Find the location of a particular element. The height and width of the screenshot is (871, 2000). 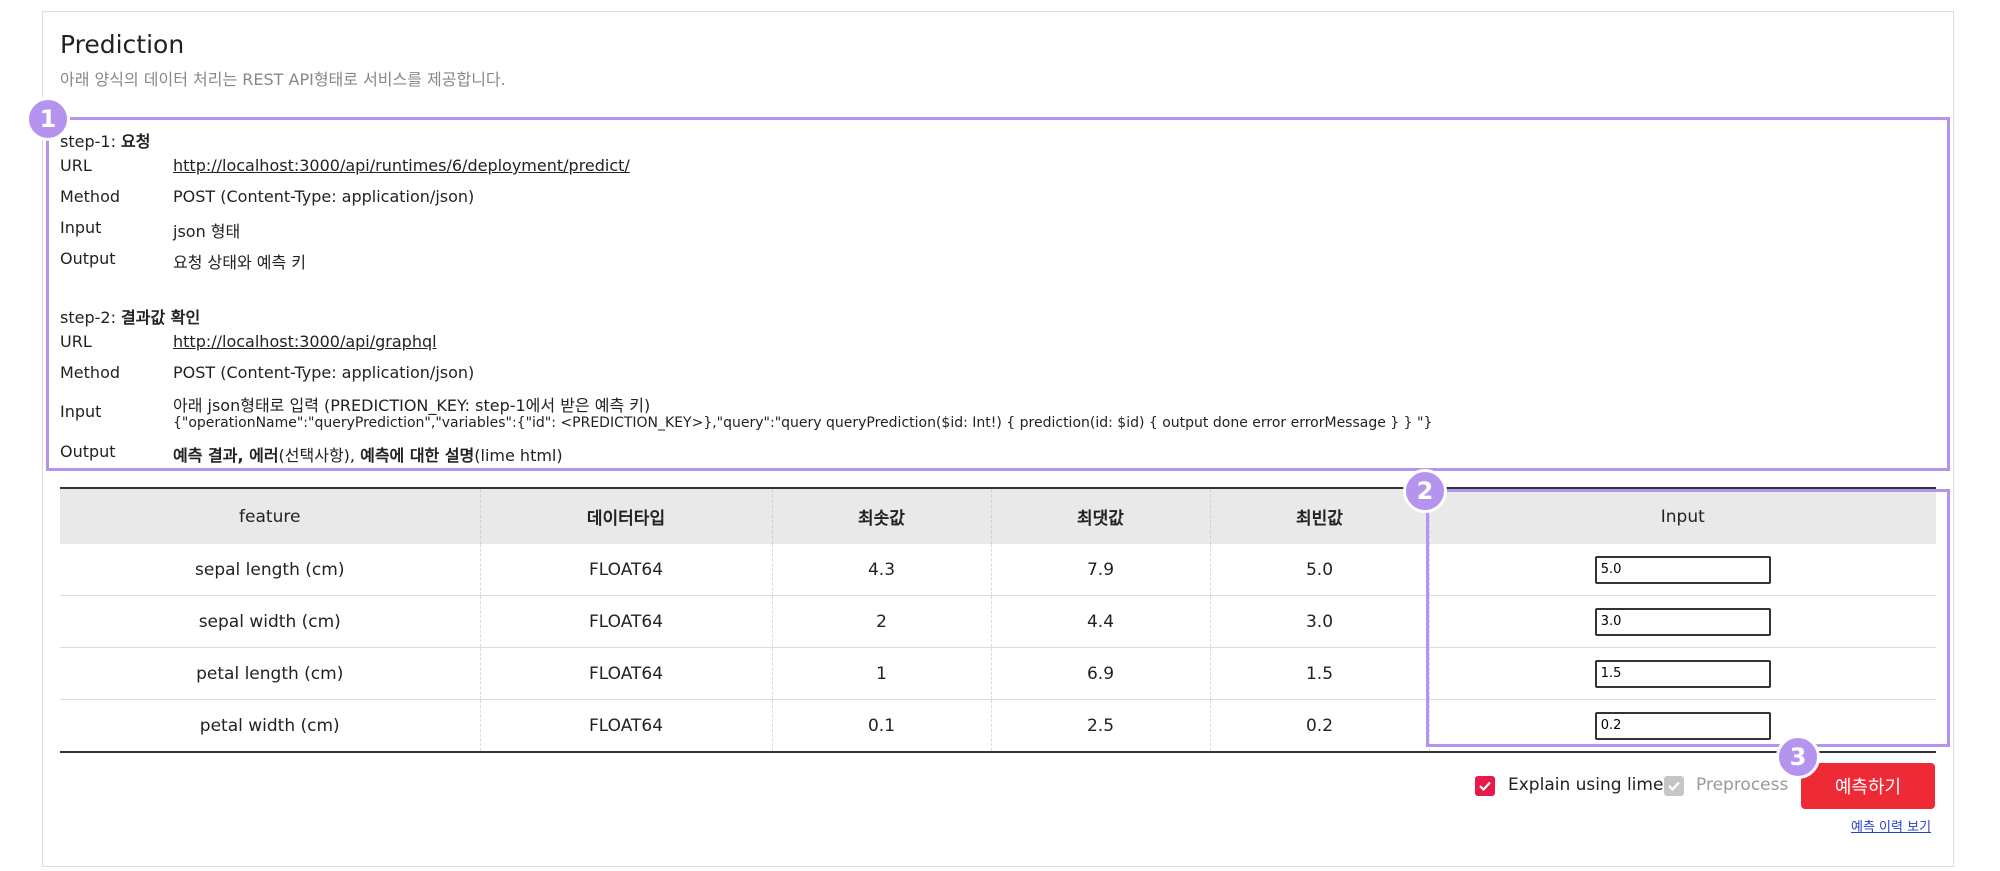

step2-heading: step-2: 결과값 확인 is located at coordinates (130, 316).